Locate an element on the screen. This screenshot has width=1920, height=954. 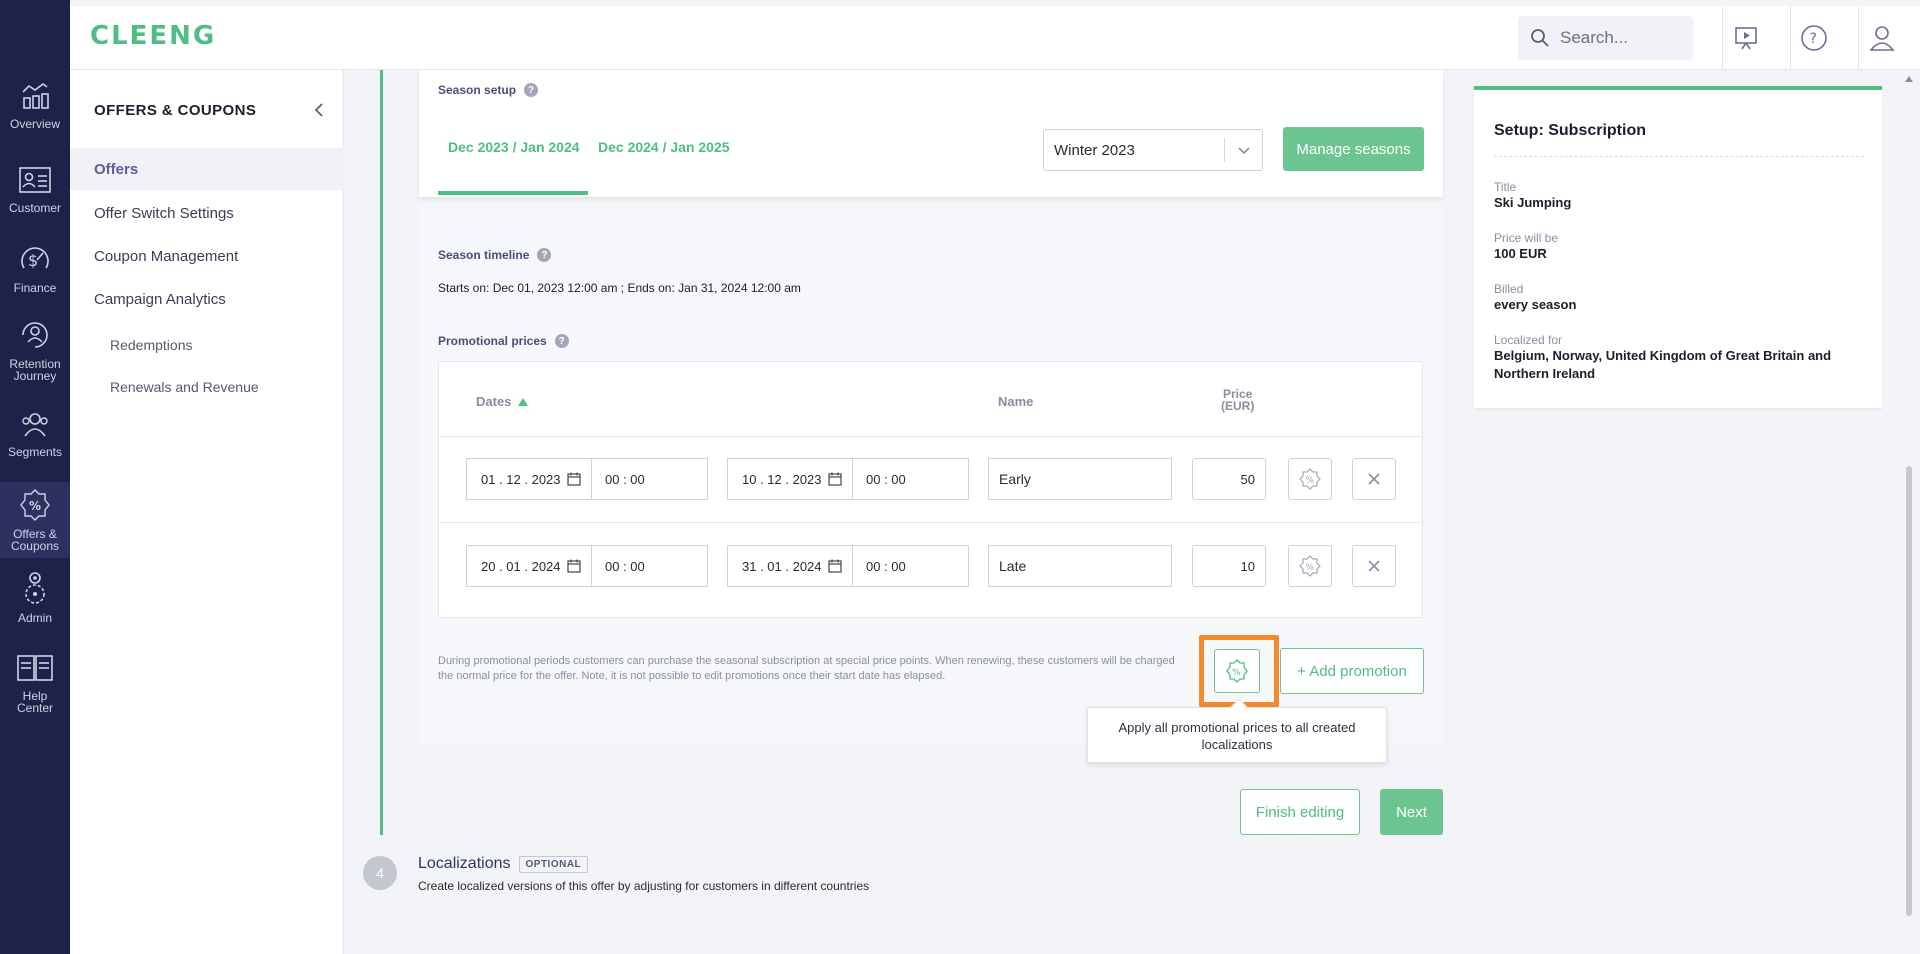
rail-item-overview: Overview is located at coordinates (35, 105).